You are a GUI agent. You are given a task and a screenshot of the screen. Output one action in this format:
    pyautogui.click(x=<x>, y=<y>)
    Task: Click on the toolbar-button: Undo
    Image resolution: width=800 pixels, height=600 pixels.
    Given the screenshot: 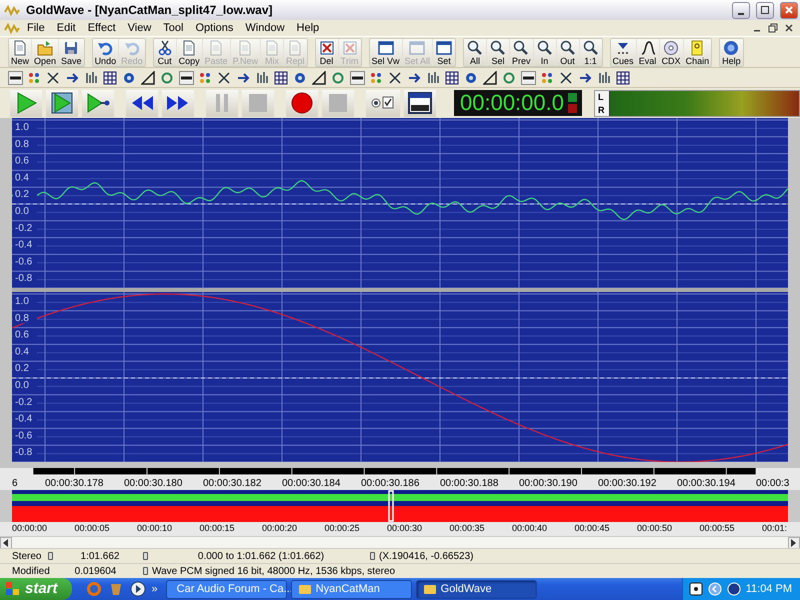 What is the action you would take?
    pyautogui.click(x=105, y=52)
    